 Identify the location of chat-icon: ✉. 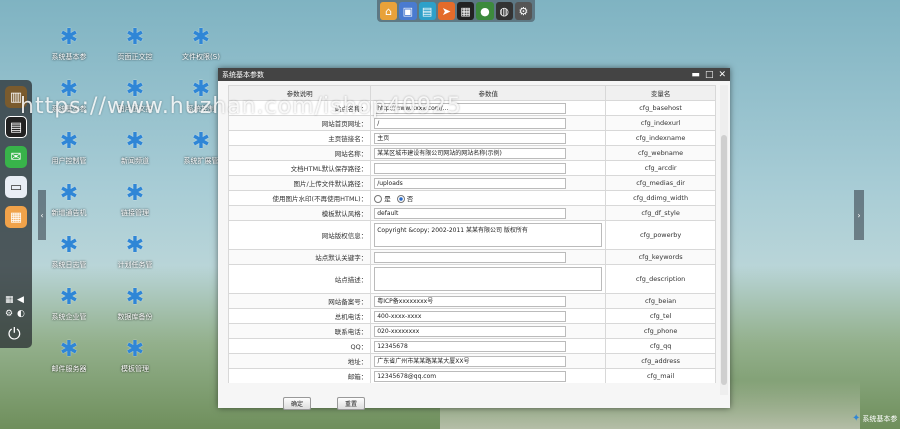
(16, 157).